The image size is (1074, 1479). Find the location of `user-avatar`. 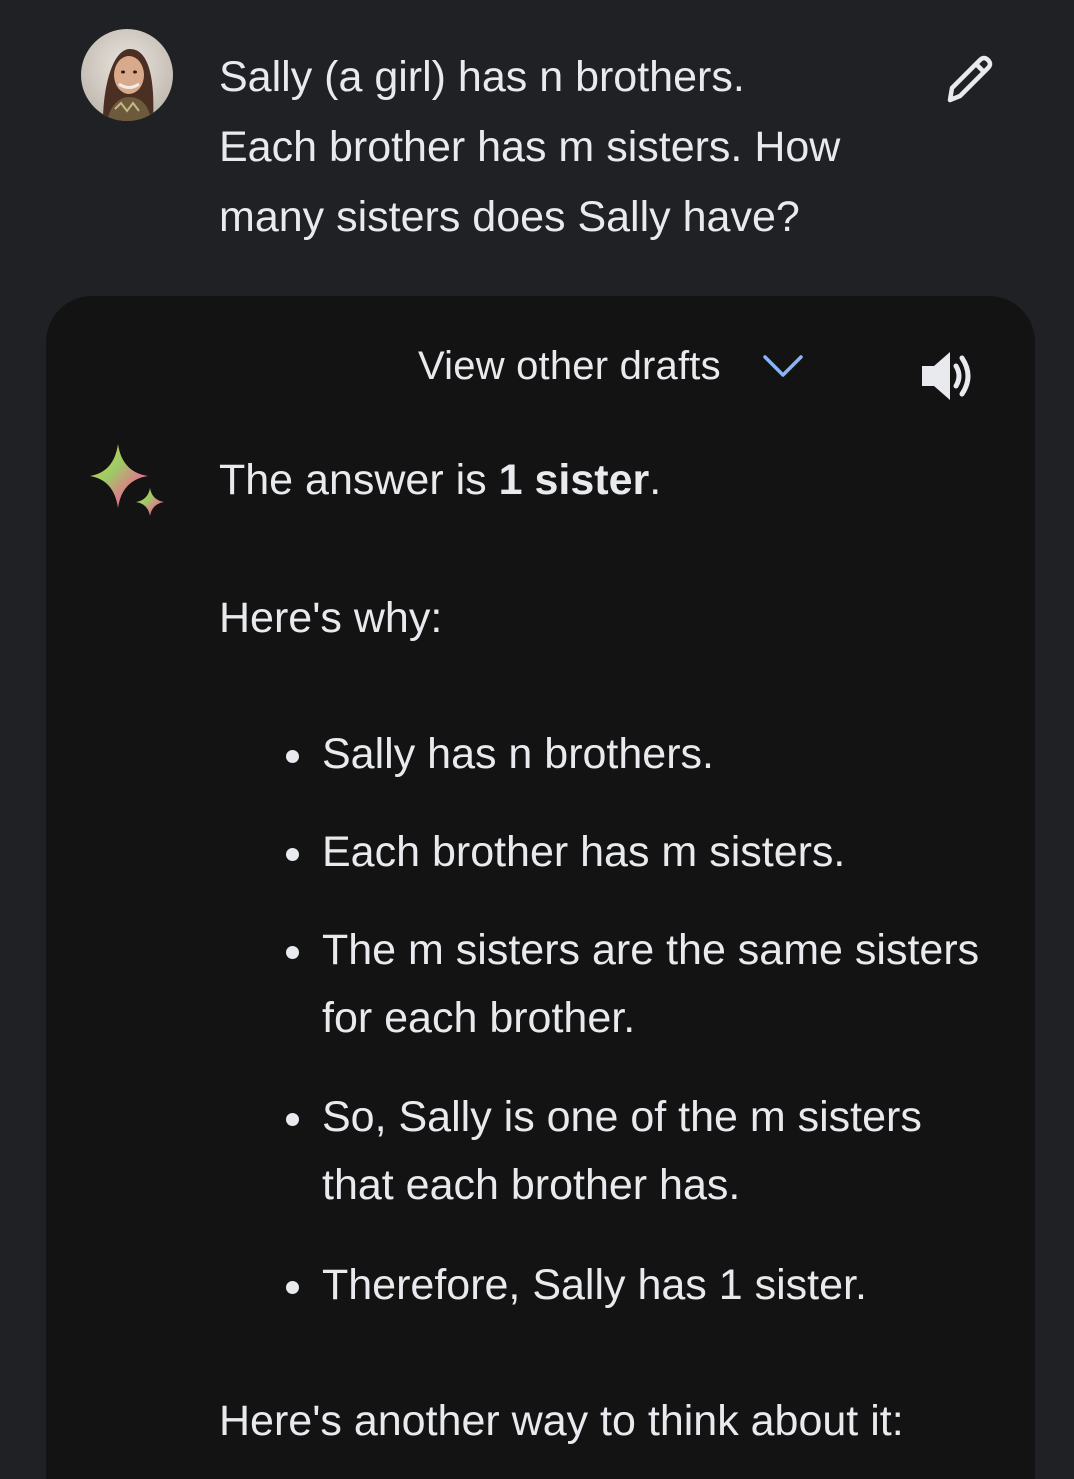

user-avatar is located at coordinates (127, 75).